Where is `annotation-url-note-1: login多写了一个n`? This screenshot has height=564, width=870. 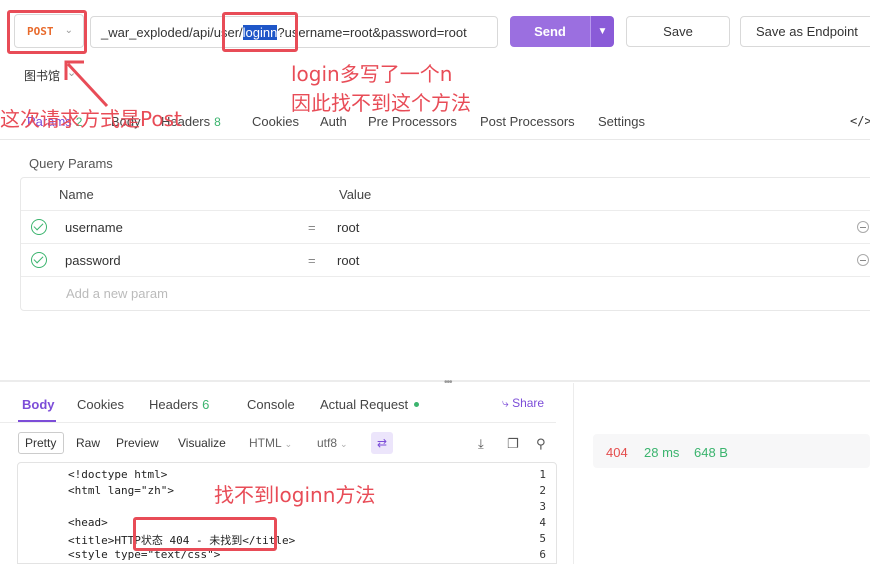 annotation-url-note-1: login多写了一个n is located at coordinates (372, 74).